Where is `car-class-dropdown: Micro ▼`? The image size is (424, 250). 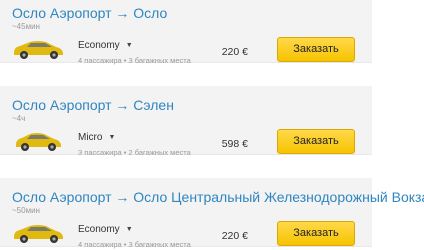 car-class-dropdown: Micro ▼ is located at coordinates (96, 137).